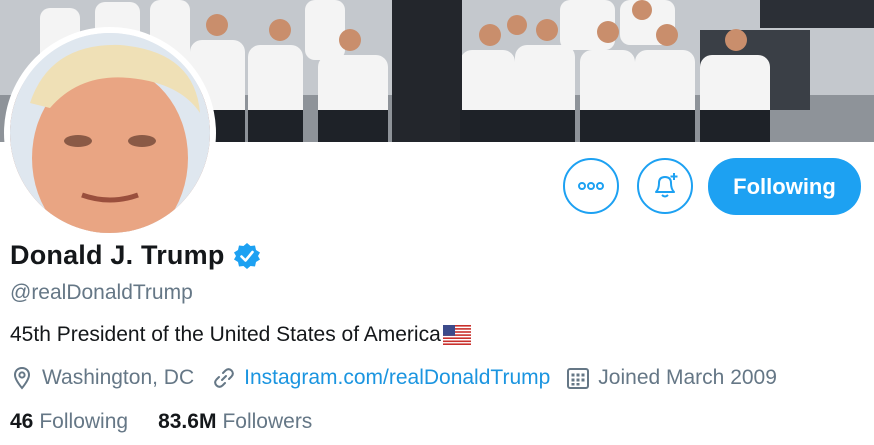  What do you see at coordinates (578, 378) in the screenshot?
I see `calendar-icon` at bounding box center [578, 378].